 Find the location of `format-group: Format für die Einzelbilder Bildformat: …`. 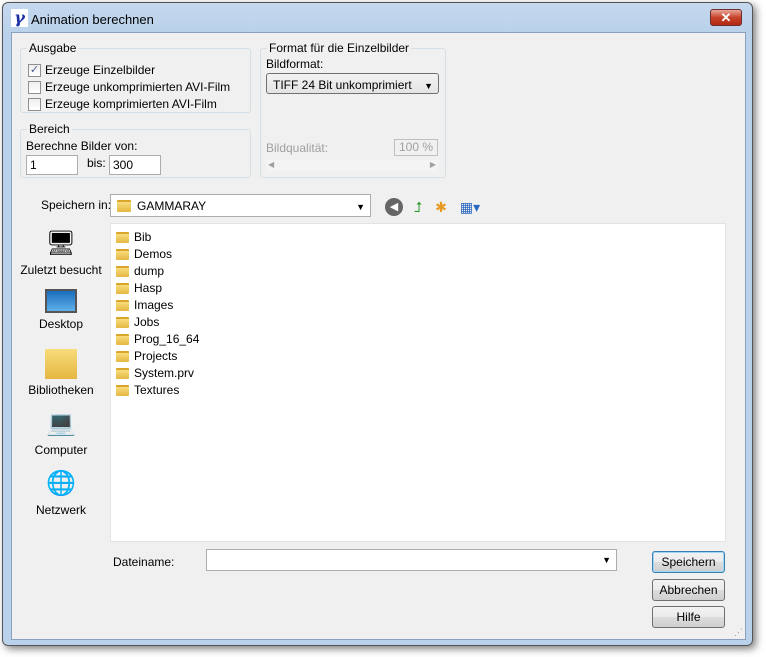

format-group: Format für die Einzelbilder Bildformat: … is located at coordinates (353, 109).